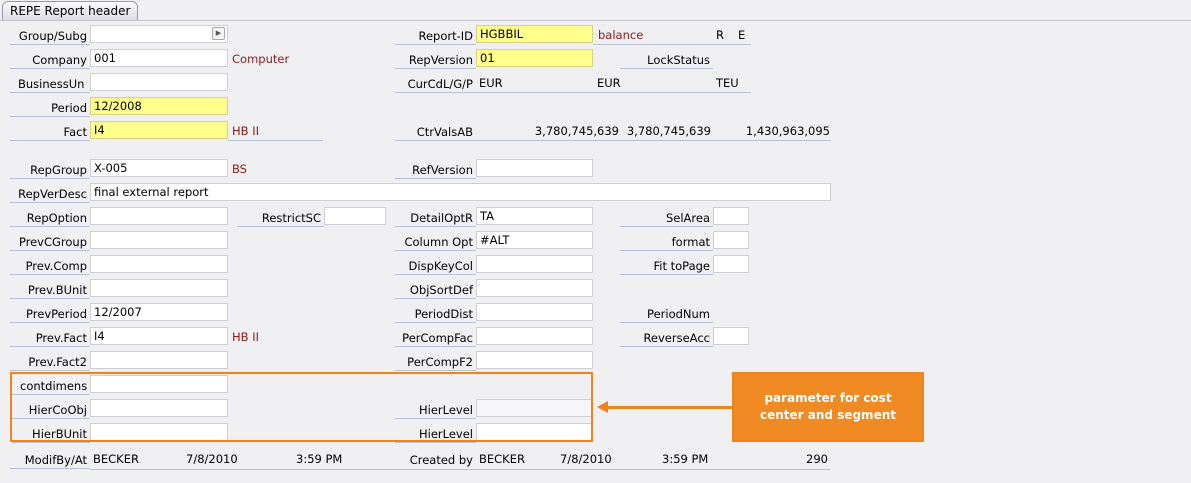 The width and height of the screenshot is (1191, 483). I want to click on report-id-field: HGBBIL, so click(534, 34).